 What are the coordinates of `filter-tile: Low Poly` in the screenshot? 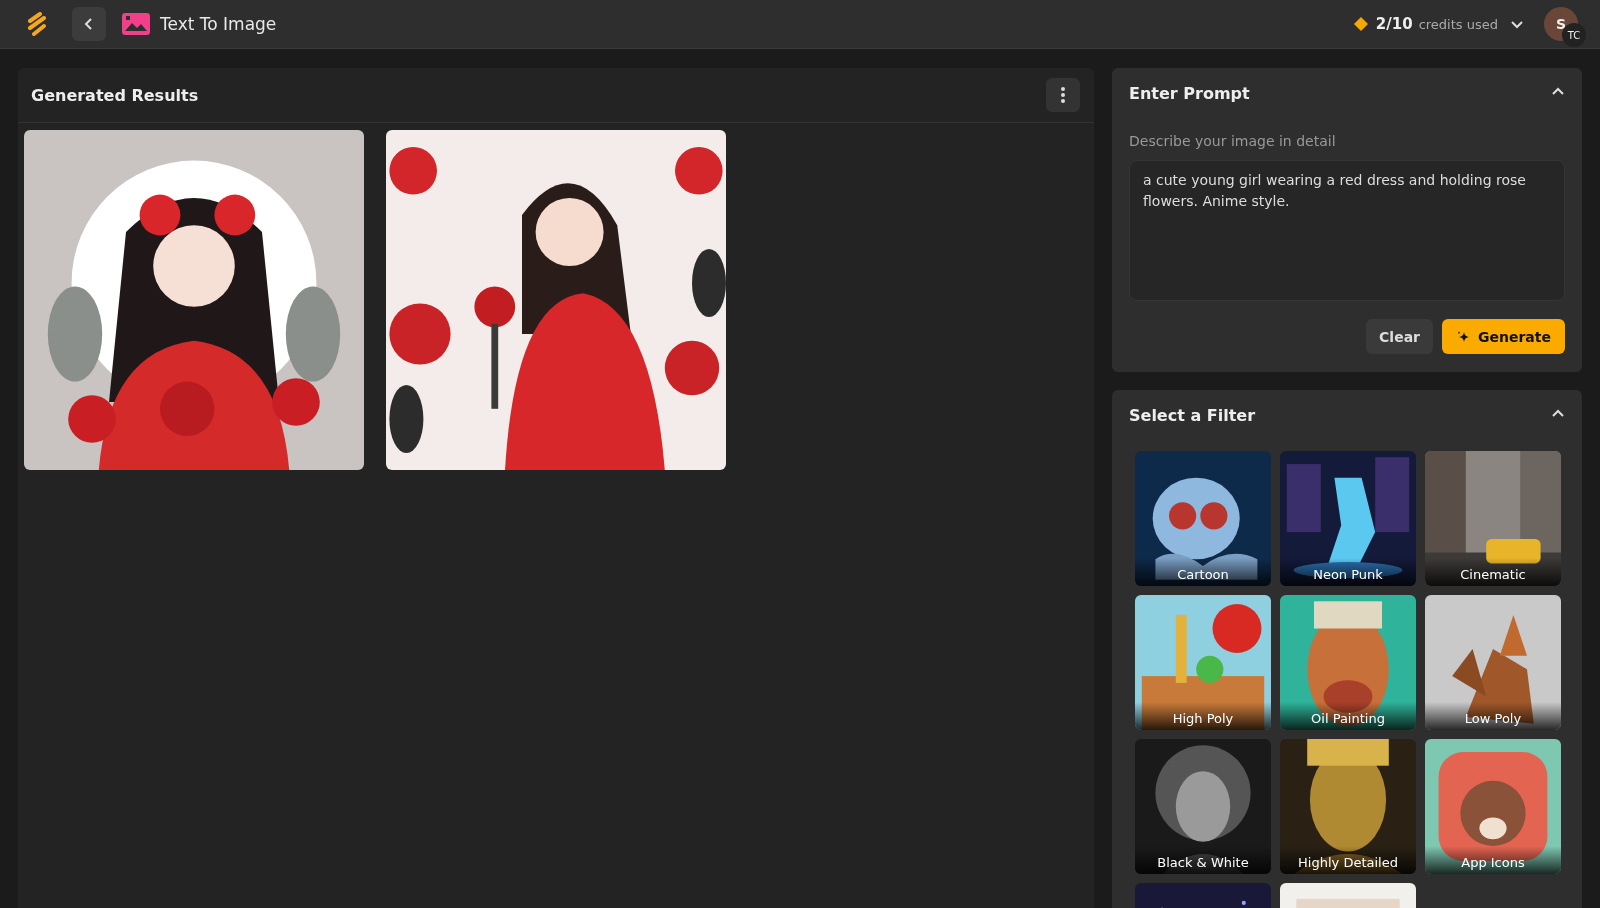 It's located at (1493, 662).